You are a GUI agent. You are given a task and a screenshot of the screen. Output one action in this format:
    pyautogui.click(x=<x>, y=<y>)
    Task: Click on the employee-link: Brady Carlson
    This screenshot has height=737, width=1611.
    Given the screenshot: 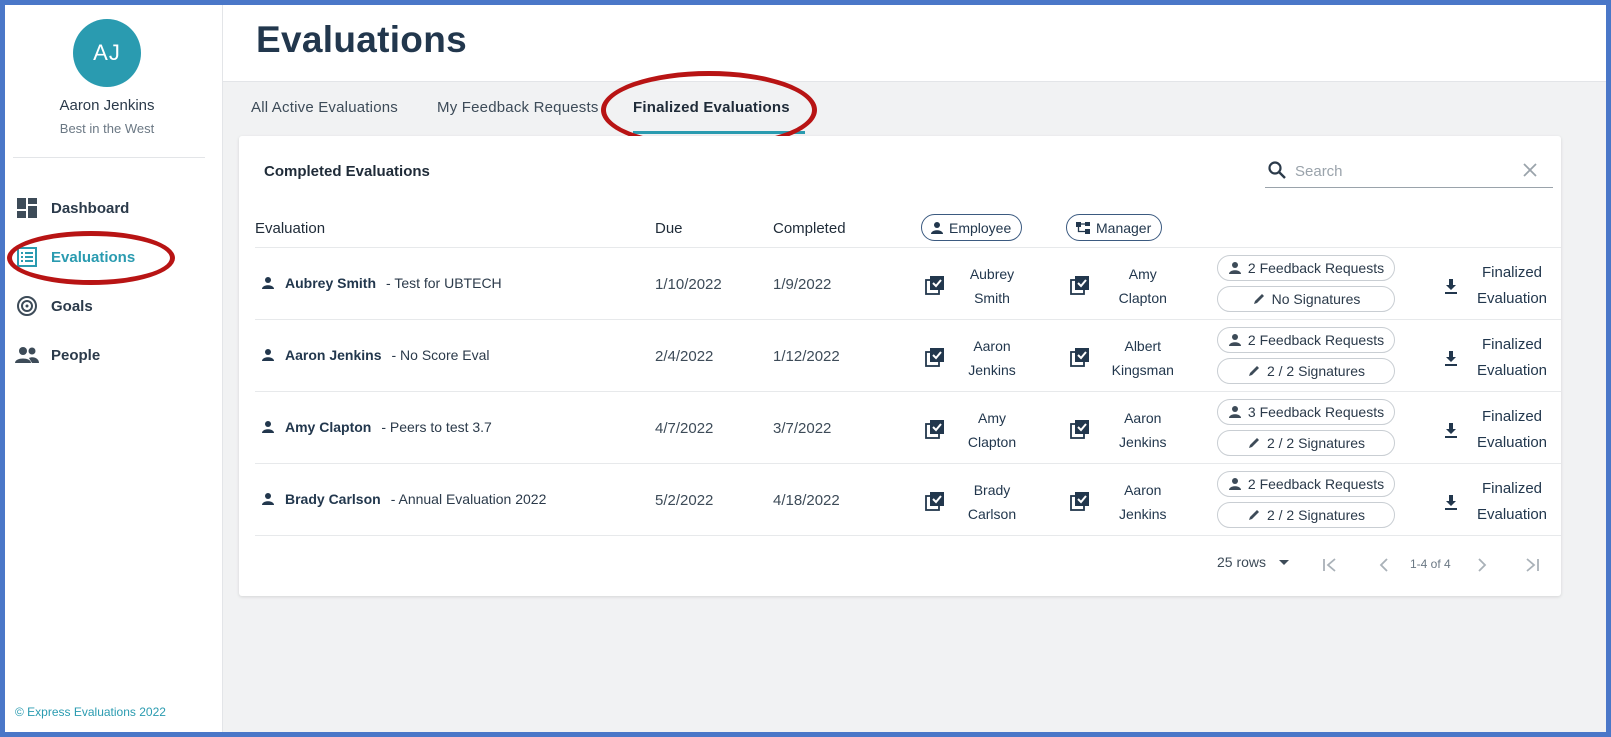 What is the action you would take?
    pyautogui.click(x=333, y=499)
    